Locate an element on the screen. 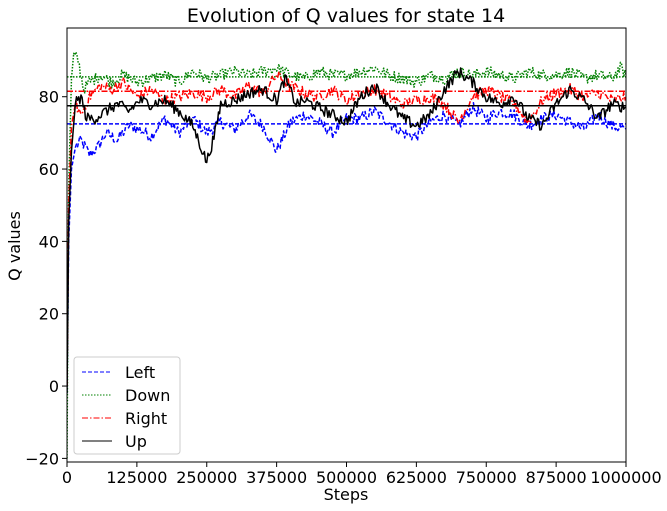 The width and height of the screenshot is (667, 511). chart-title: Evolution of Q values for state 14 is located at coordinates (346, 16).